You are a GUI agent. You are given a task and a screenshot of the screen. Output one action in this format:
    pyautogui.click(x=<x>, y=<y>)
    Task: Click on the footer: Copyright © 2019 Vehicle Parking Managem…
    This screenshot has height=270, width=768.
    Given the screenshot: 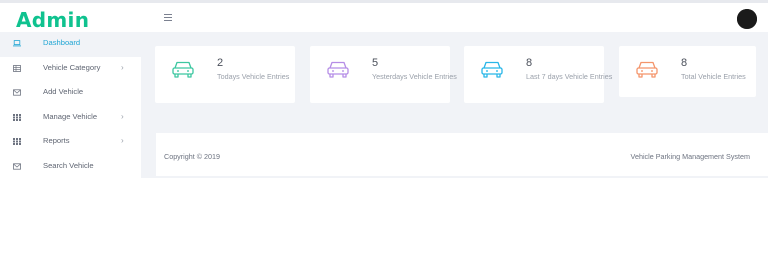 What is the action you would take?
    pyautogui.click(x=462, y=154)
    